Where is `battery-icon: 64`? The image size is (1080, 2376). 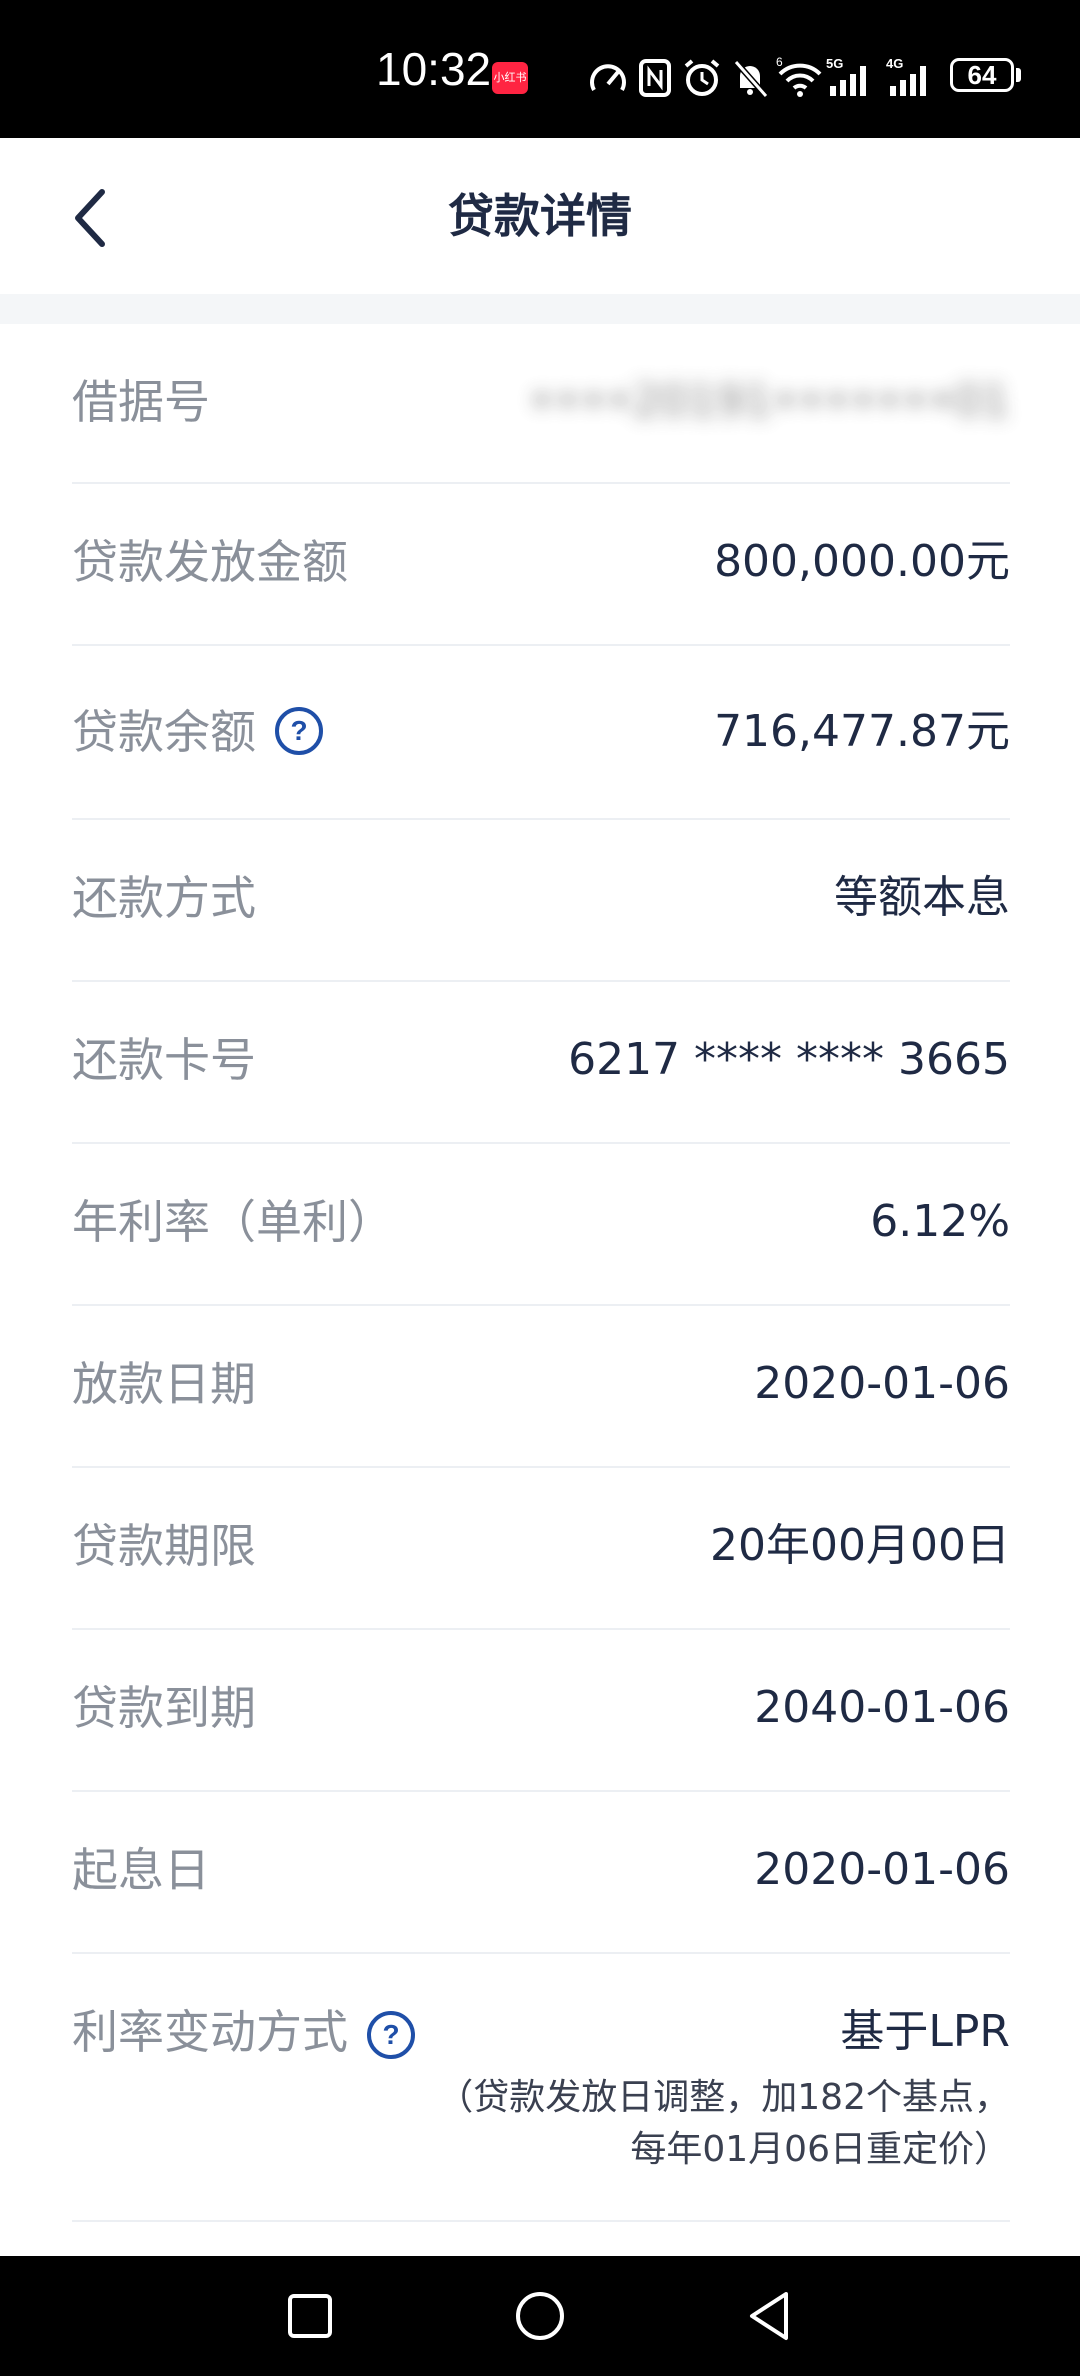
battery-icon: 64 is located at coordinates (982, 75).